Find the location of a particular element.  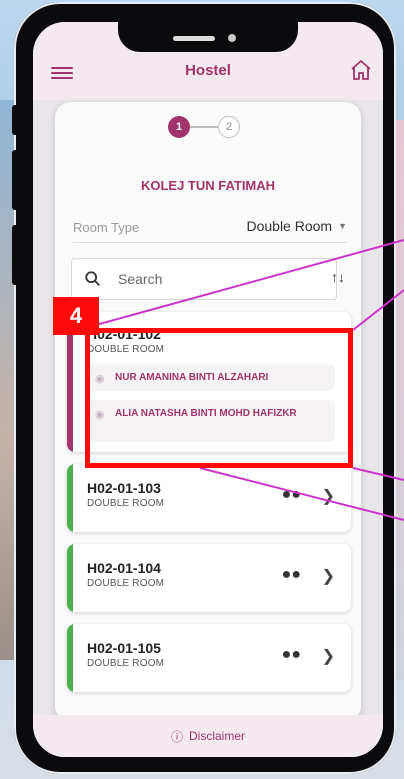

search-icon is located at coordinates (92, 278).